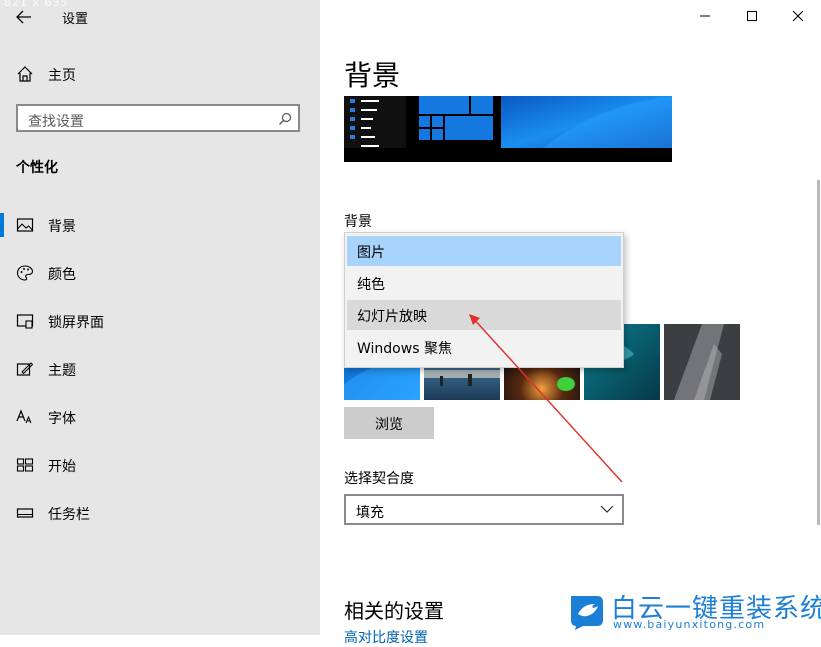 The width and height of the screenshot is (821, 647). I want to click on browse-label: 浏览, so click(389, 425).